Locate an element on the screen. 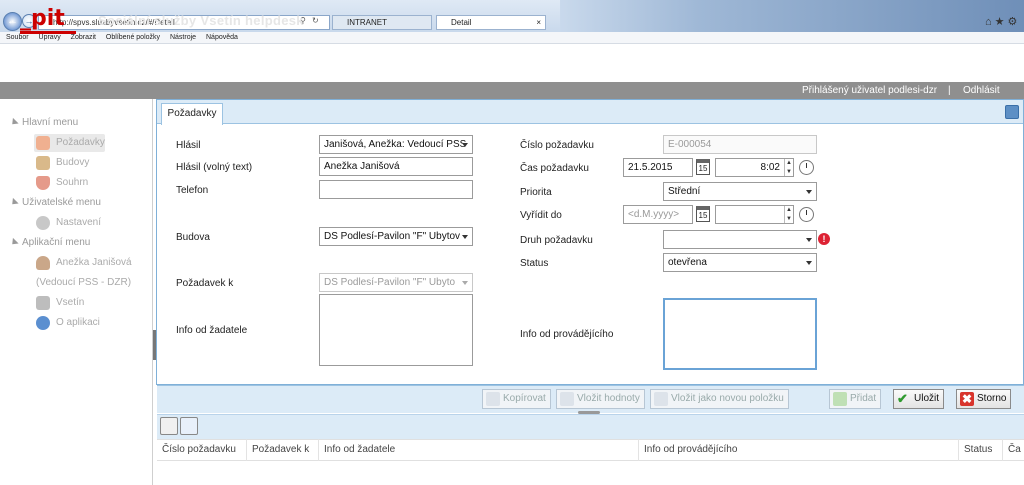  hlasil-value: Janišová, Anežka: Vedoucí PSS is located at coordinates (395, 144).